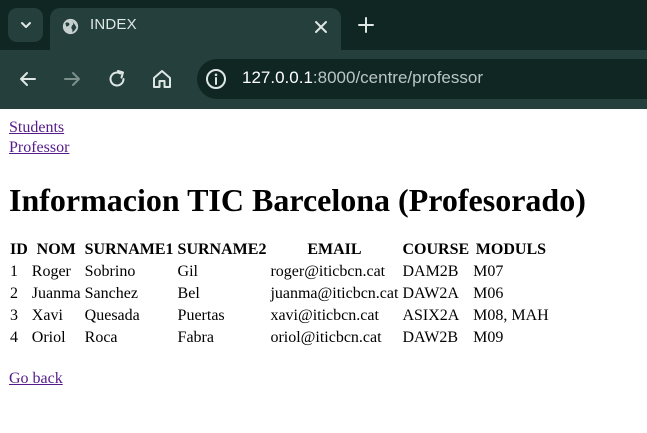 The width and height of the screenshot is (647, 433). What do you see at coordinates (511, 249) in the screenshot?
I see `header-moduls: MODULS` at bounding box center [511, 249].